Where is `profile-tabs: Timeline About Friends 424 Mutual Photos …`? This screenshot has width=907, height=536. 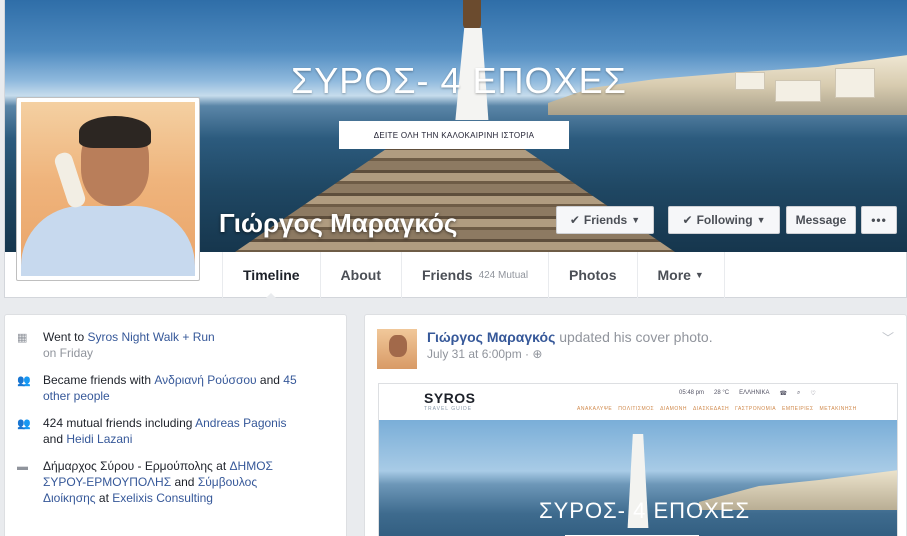
profile-tabs: Timeline About Friends 424 Mutual Photos … is located at coordinates (473, 275).